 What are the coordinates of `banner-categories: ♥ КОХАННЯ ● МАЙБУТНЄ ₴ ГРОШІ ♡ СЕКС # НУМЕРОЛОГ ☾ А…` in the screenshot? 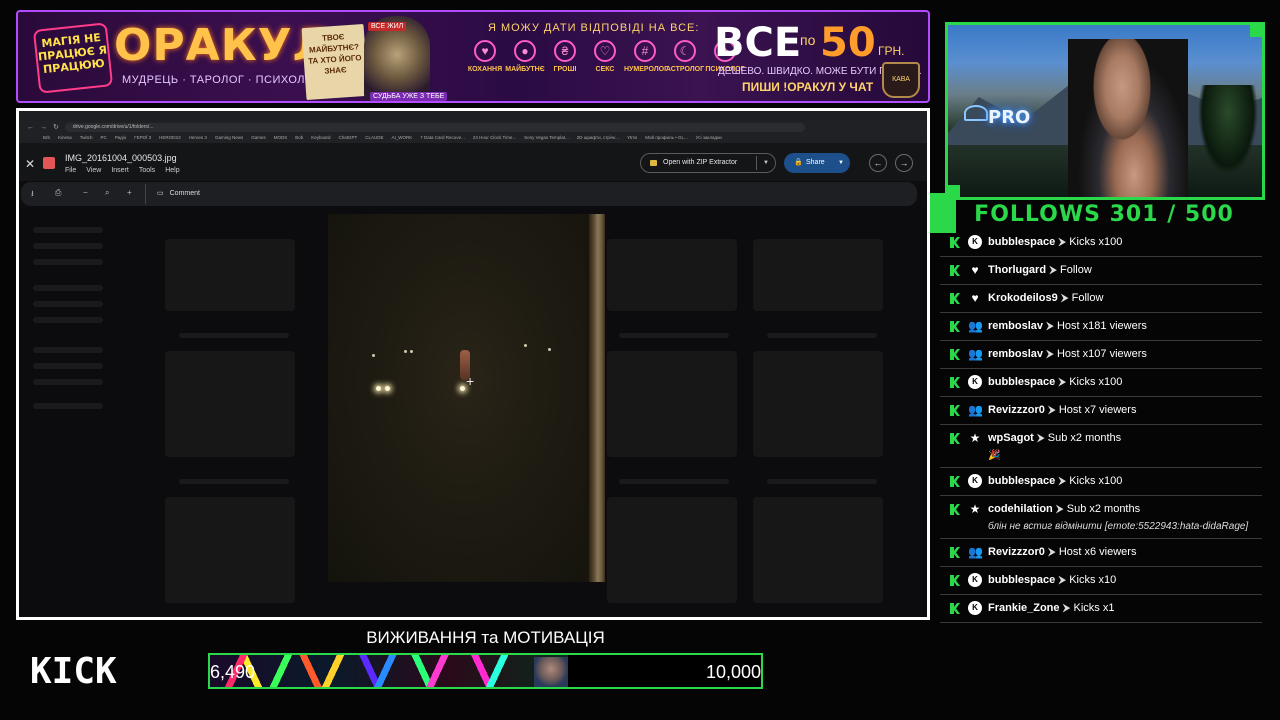 It's located at (606, 56).